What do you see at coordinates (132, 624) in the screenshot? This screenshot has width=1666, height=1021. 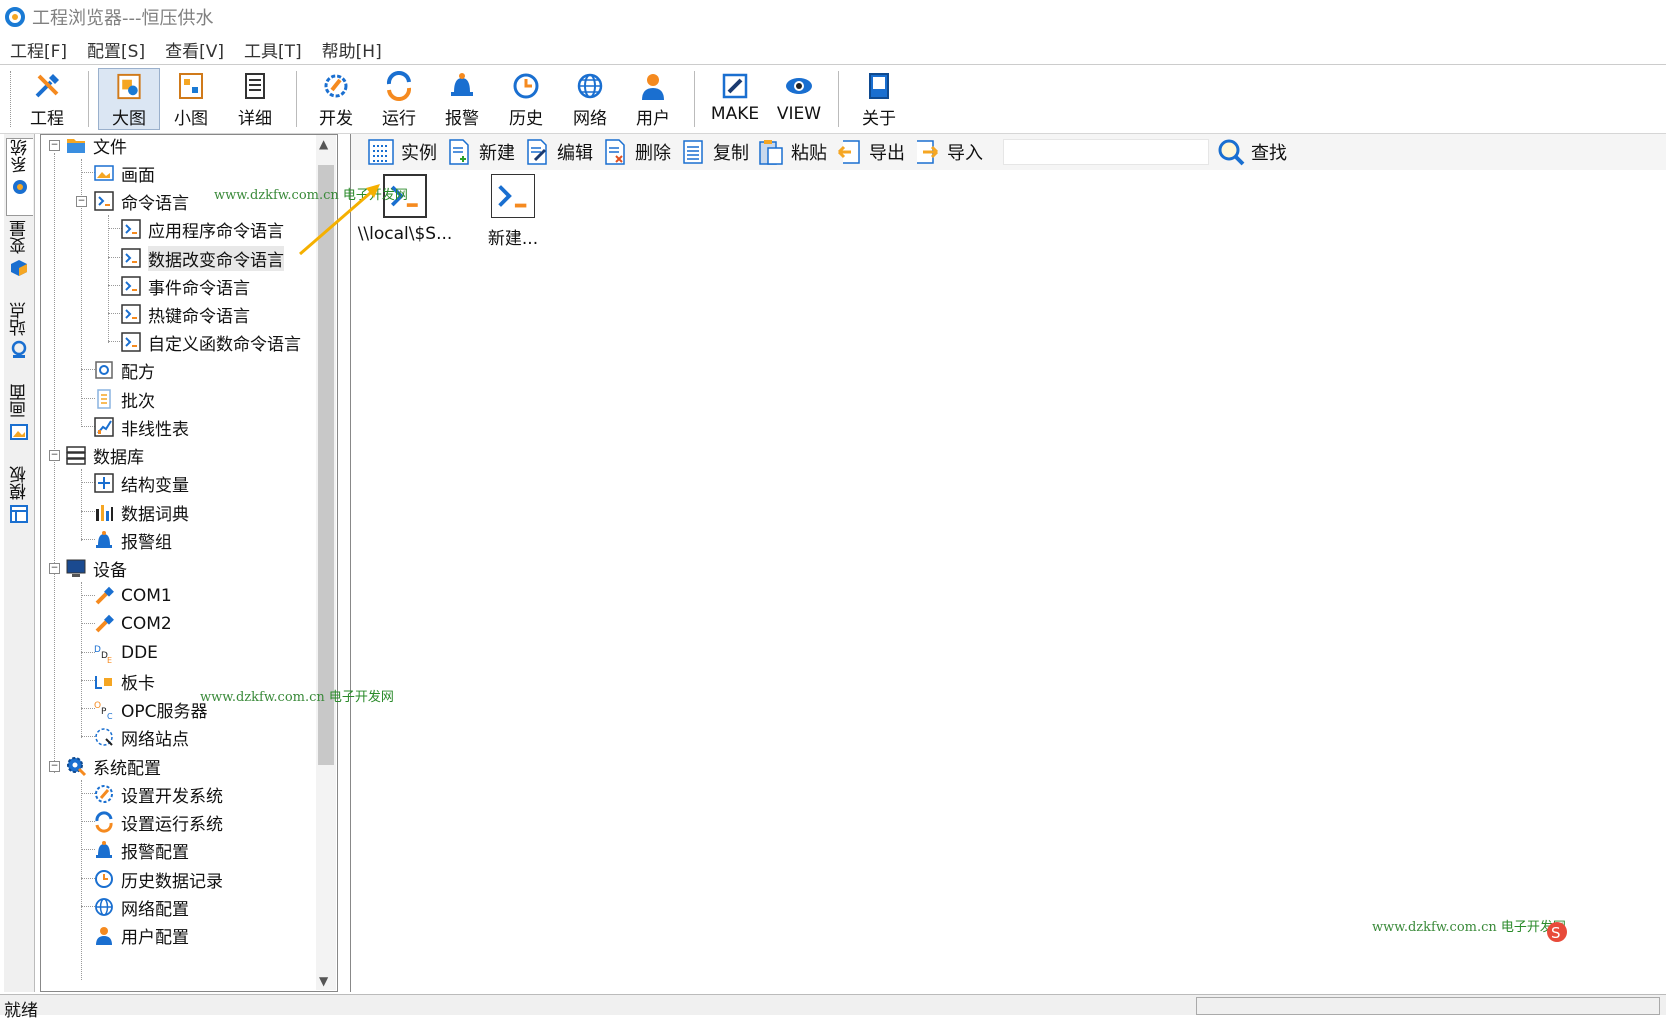 I see `tree-node-com2: COM2` at bounding box center [132, 624].